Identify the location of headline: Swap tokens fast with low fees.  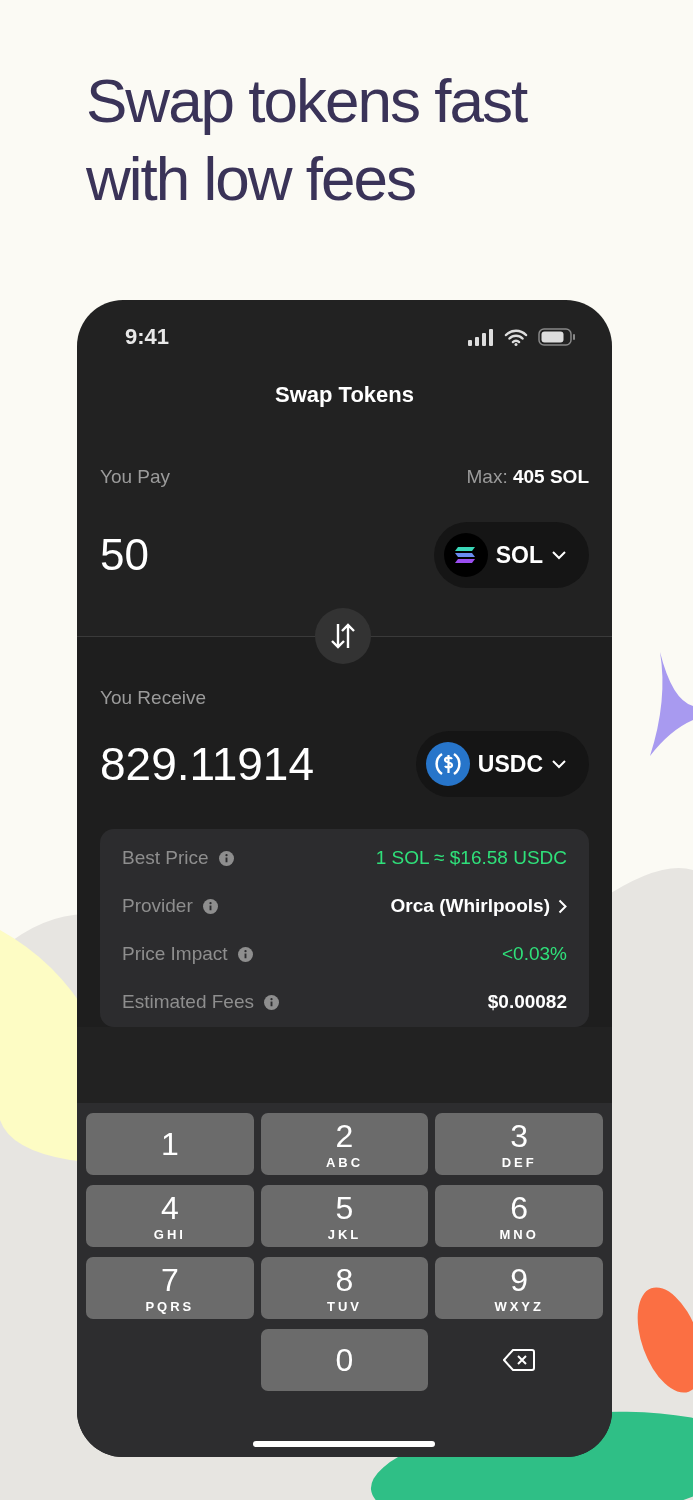
(306, 140).